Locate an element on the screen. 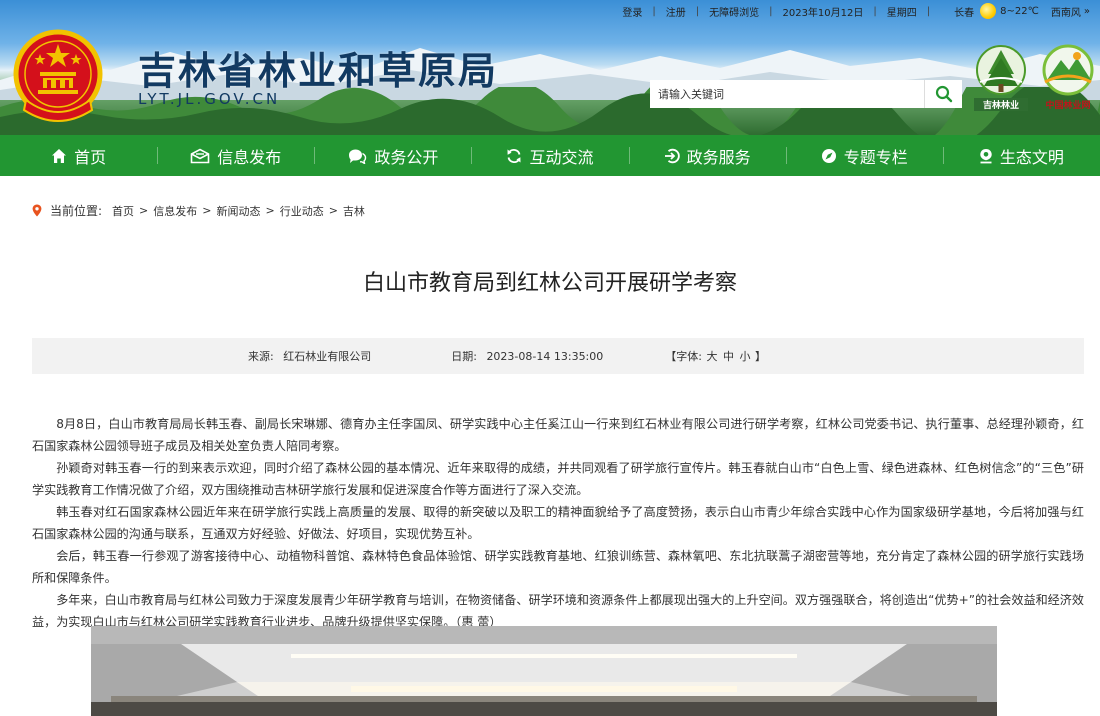  nav-item-label: 政务公开 is located at coordinates (406, 157).